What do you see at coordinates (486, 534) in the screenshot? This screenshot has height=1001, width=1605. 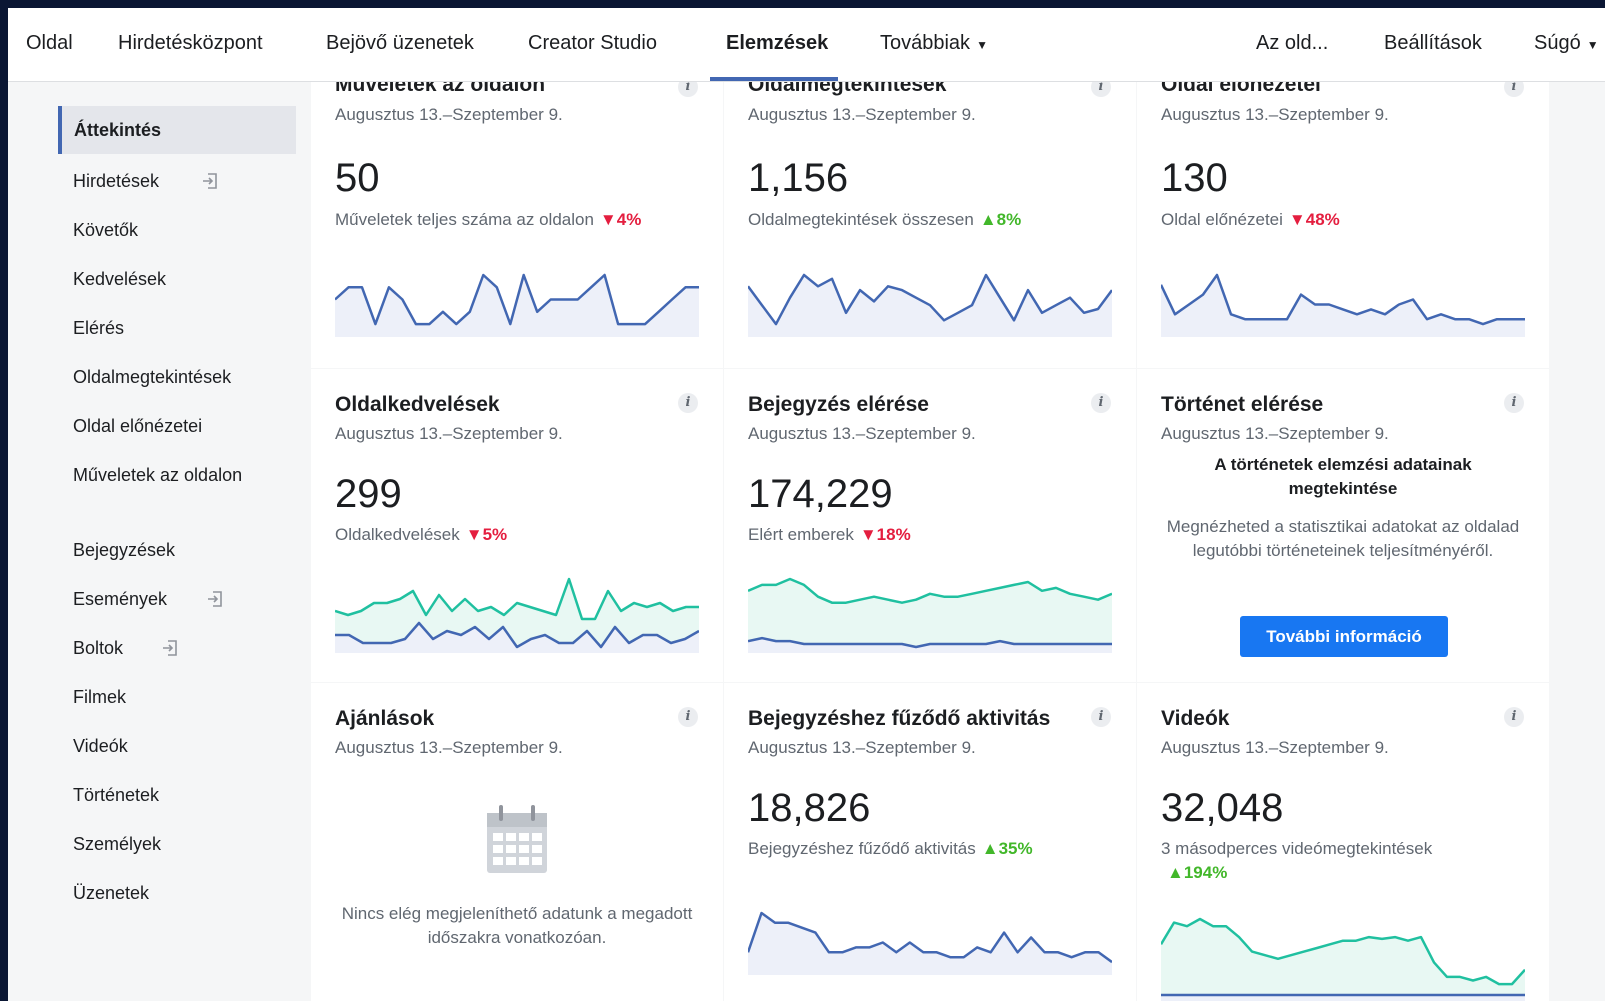 I see `change-down: ▼5%` at bounding box center [486, 534].